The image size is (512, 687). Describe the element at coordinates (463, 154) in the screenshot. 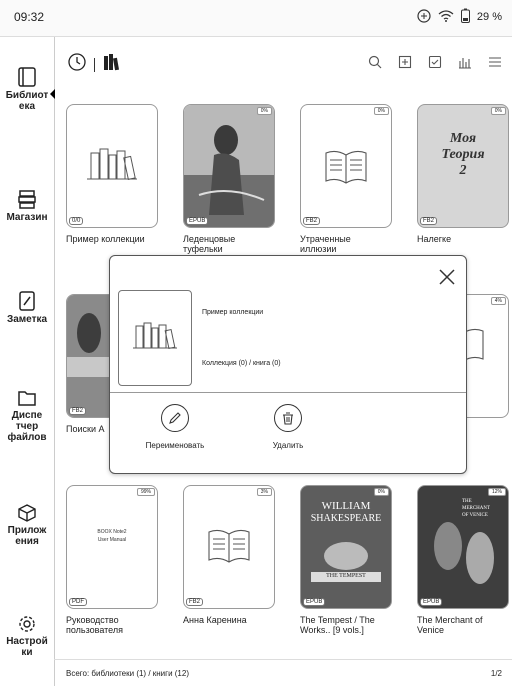

I see `old-cover-title: Моя Теория 2` at that location.